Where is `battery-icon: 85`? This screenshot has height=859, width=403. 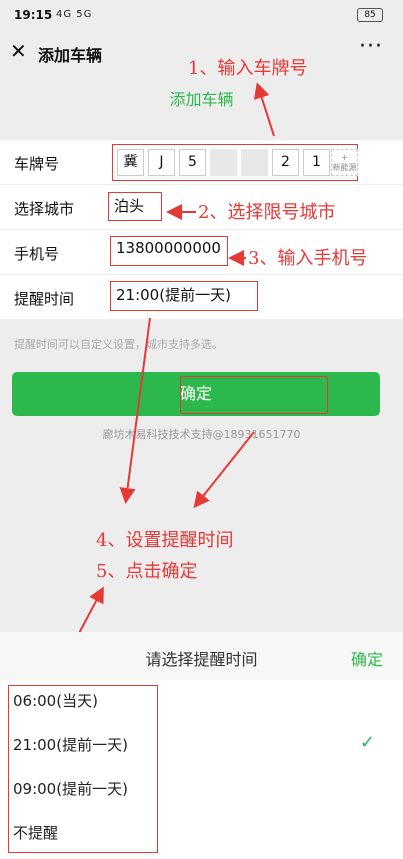 battery-icon: 85 is located at coordinates (370, 15).